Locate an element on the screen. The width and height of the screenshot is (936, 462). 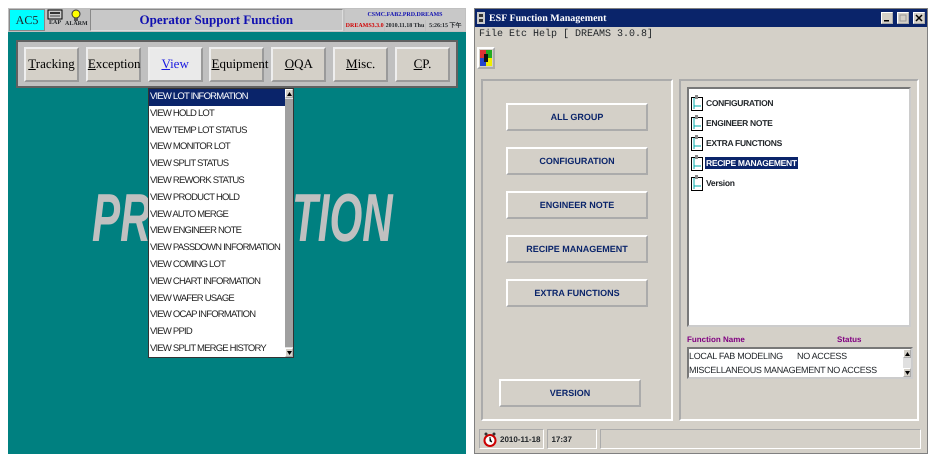
background-text: PR is located at coordinates (121, 218).